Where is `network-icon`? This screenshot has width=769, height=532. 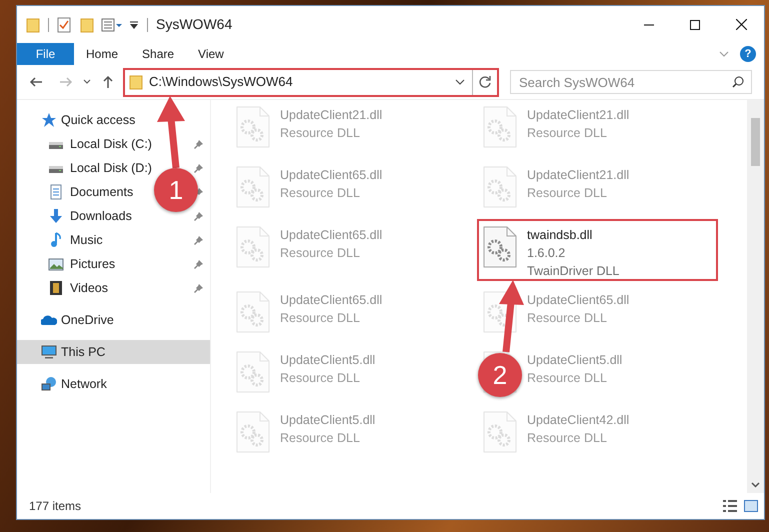
network-icon is located at coordinates (49, 384).